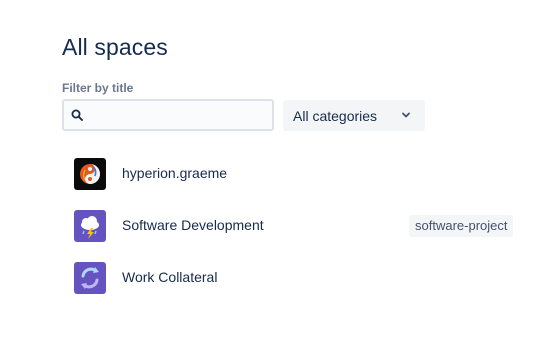 This screenshot has height=340, width=545. What do you see at coordinates (90, 174) in the screenshot?
I see `personal-avatar-icon` at bounding box center [90, 174].